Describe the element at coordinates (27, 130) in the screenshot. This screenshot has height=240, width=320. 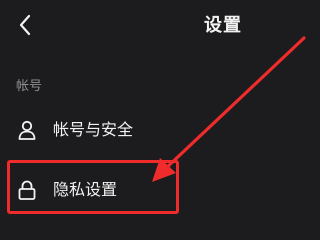
I see `person-icon` at that location.